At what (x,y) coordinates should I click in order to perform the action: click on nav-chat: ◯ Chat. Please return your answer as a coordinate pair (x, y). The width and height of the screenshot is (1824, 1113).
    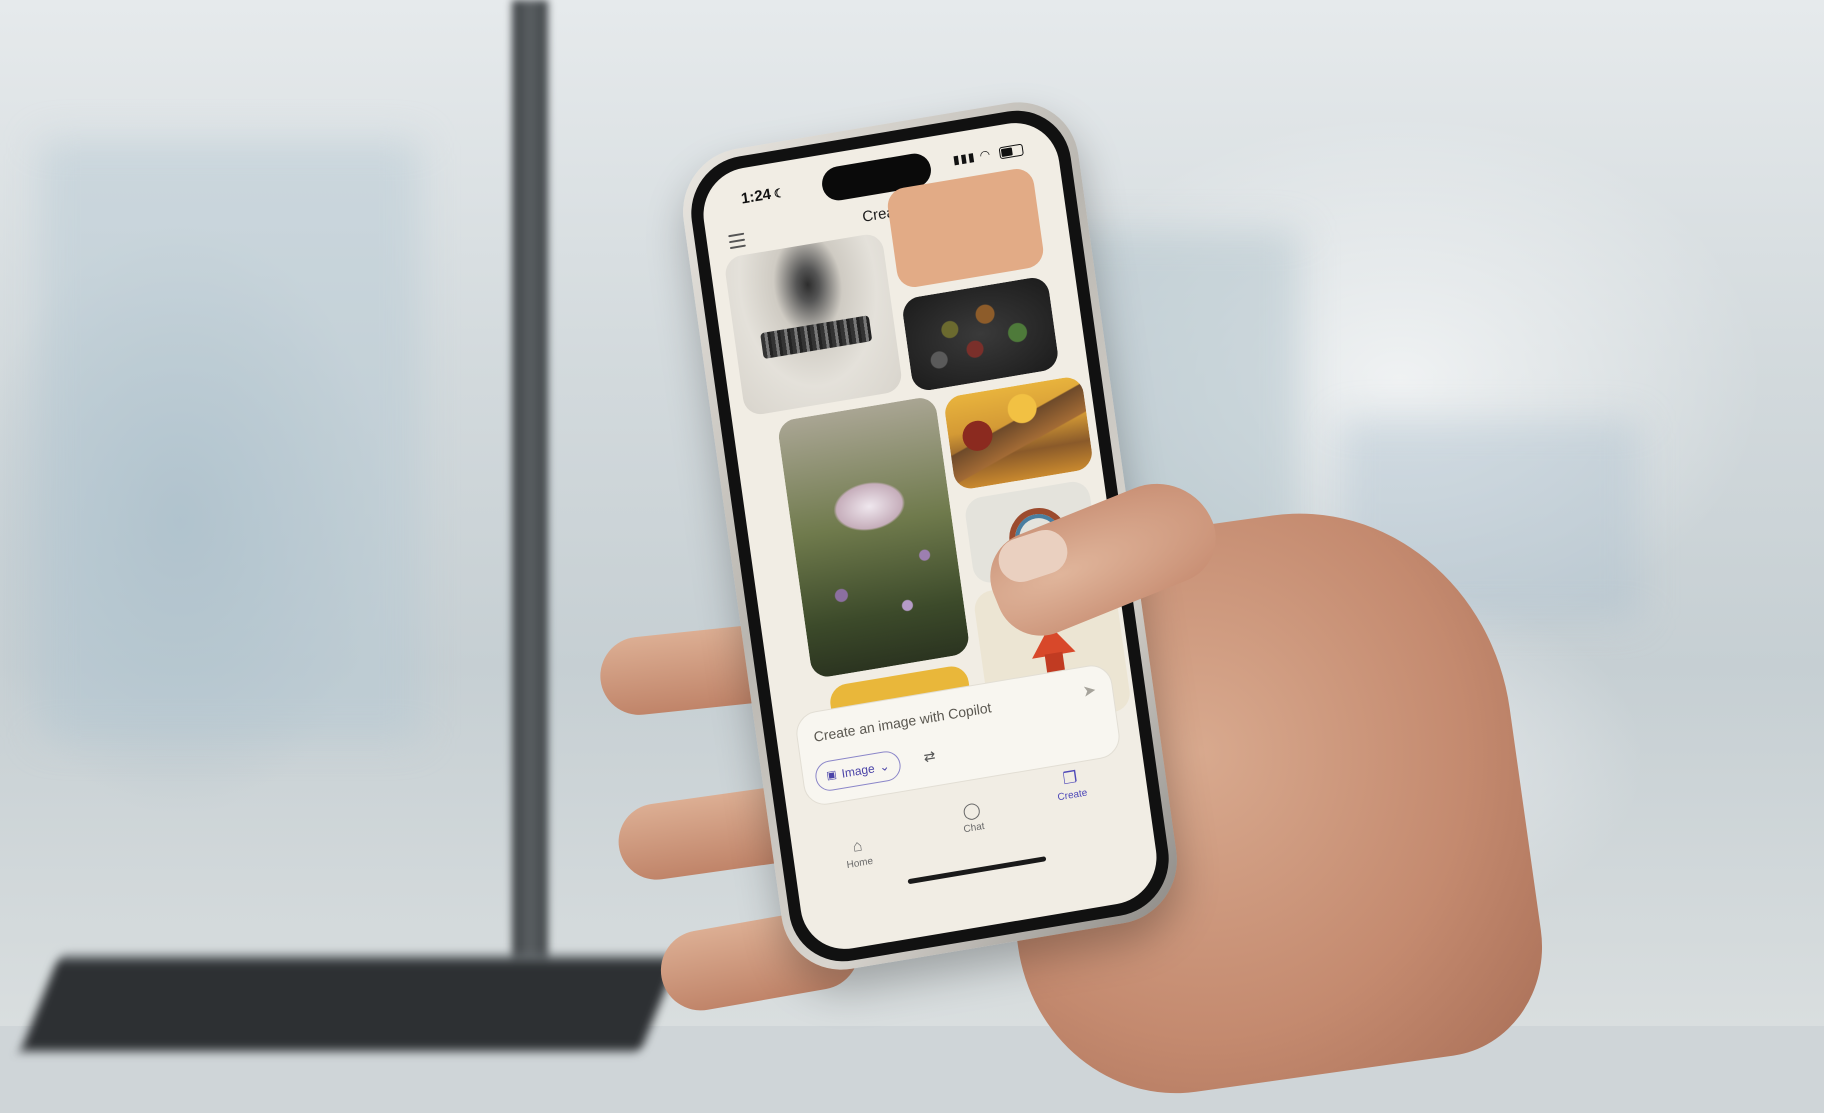
    Looking at the image, I should click on (973, 817).